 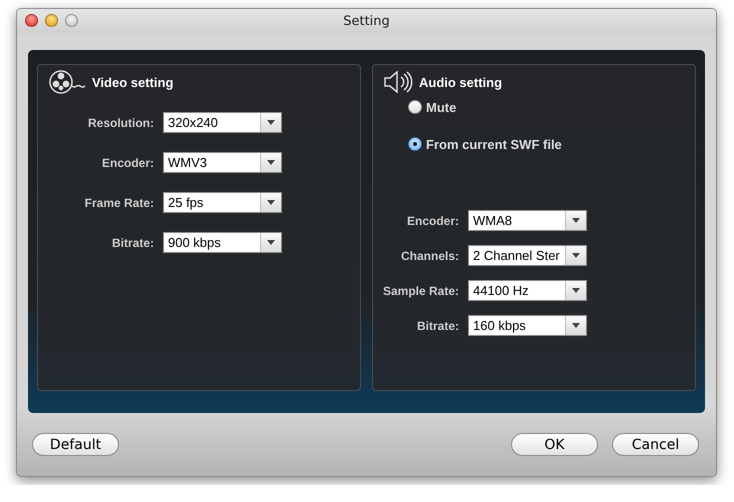 I want to click on close-icon, so click(x=31, y=20).